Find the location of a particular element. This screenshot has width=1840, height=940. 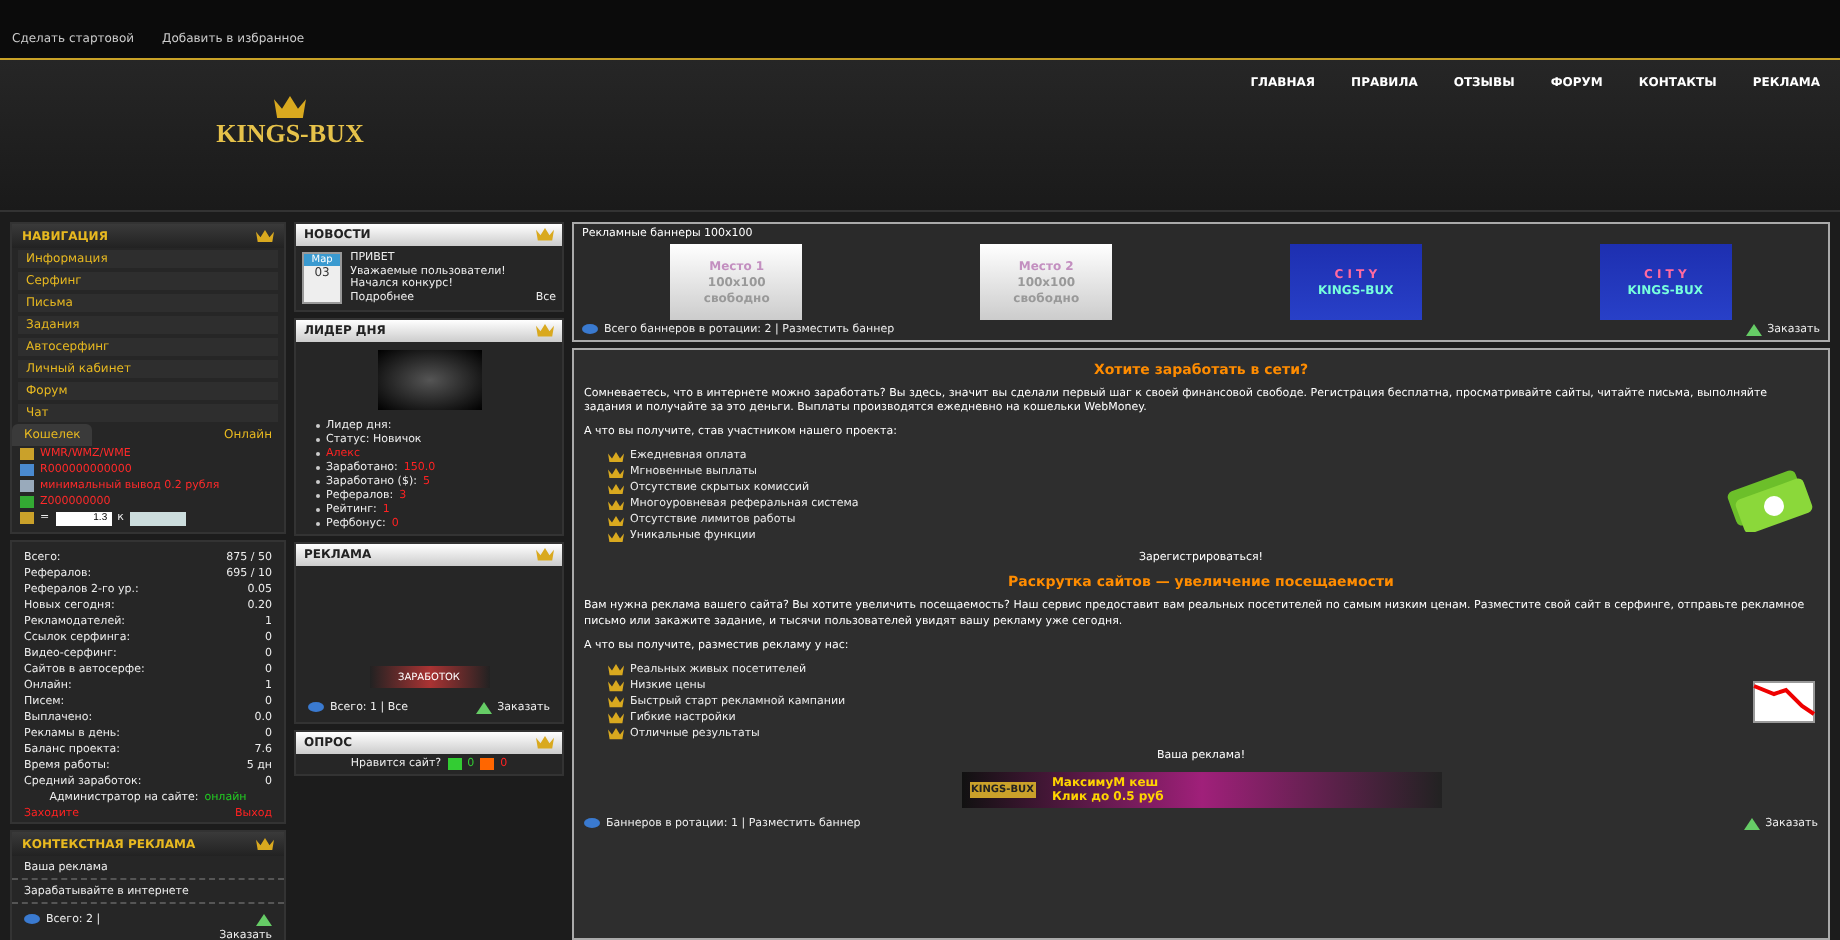

chart-drawing is located at coordinates (1784, 701).